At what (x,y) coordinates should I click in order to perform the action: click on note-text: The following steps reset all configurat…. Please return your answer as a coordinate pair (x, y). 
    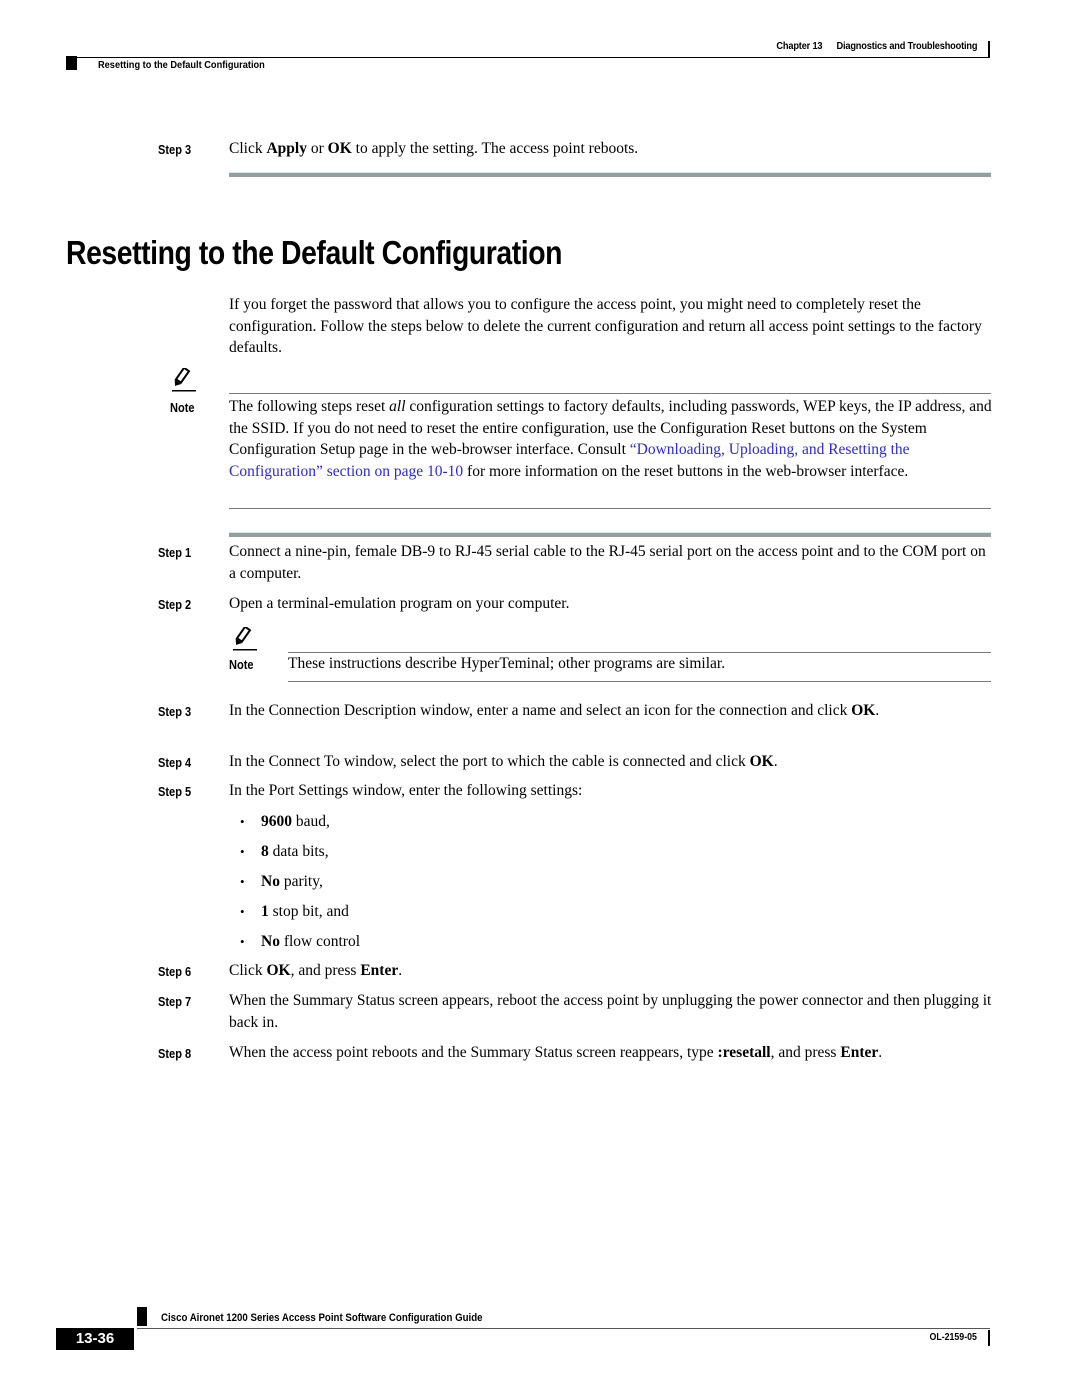
    Looking at the image, I should click on (610, 439).